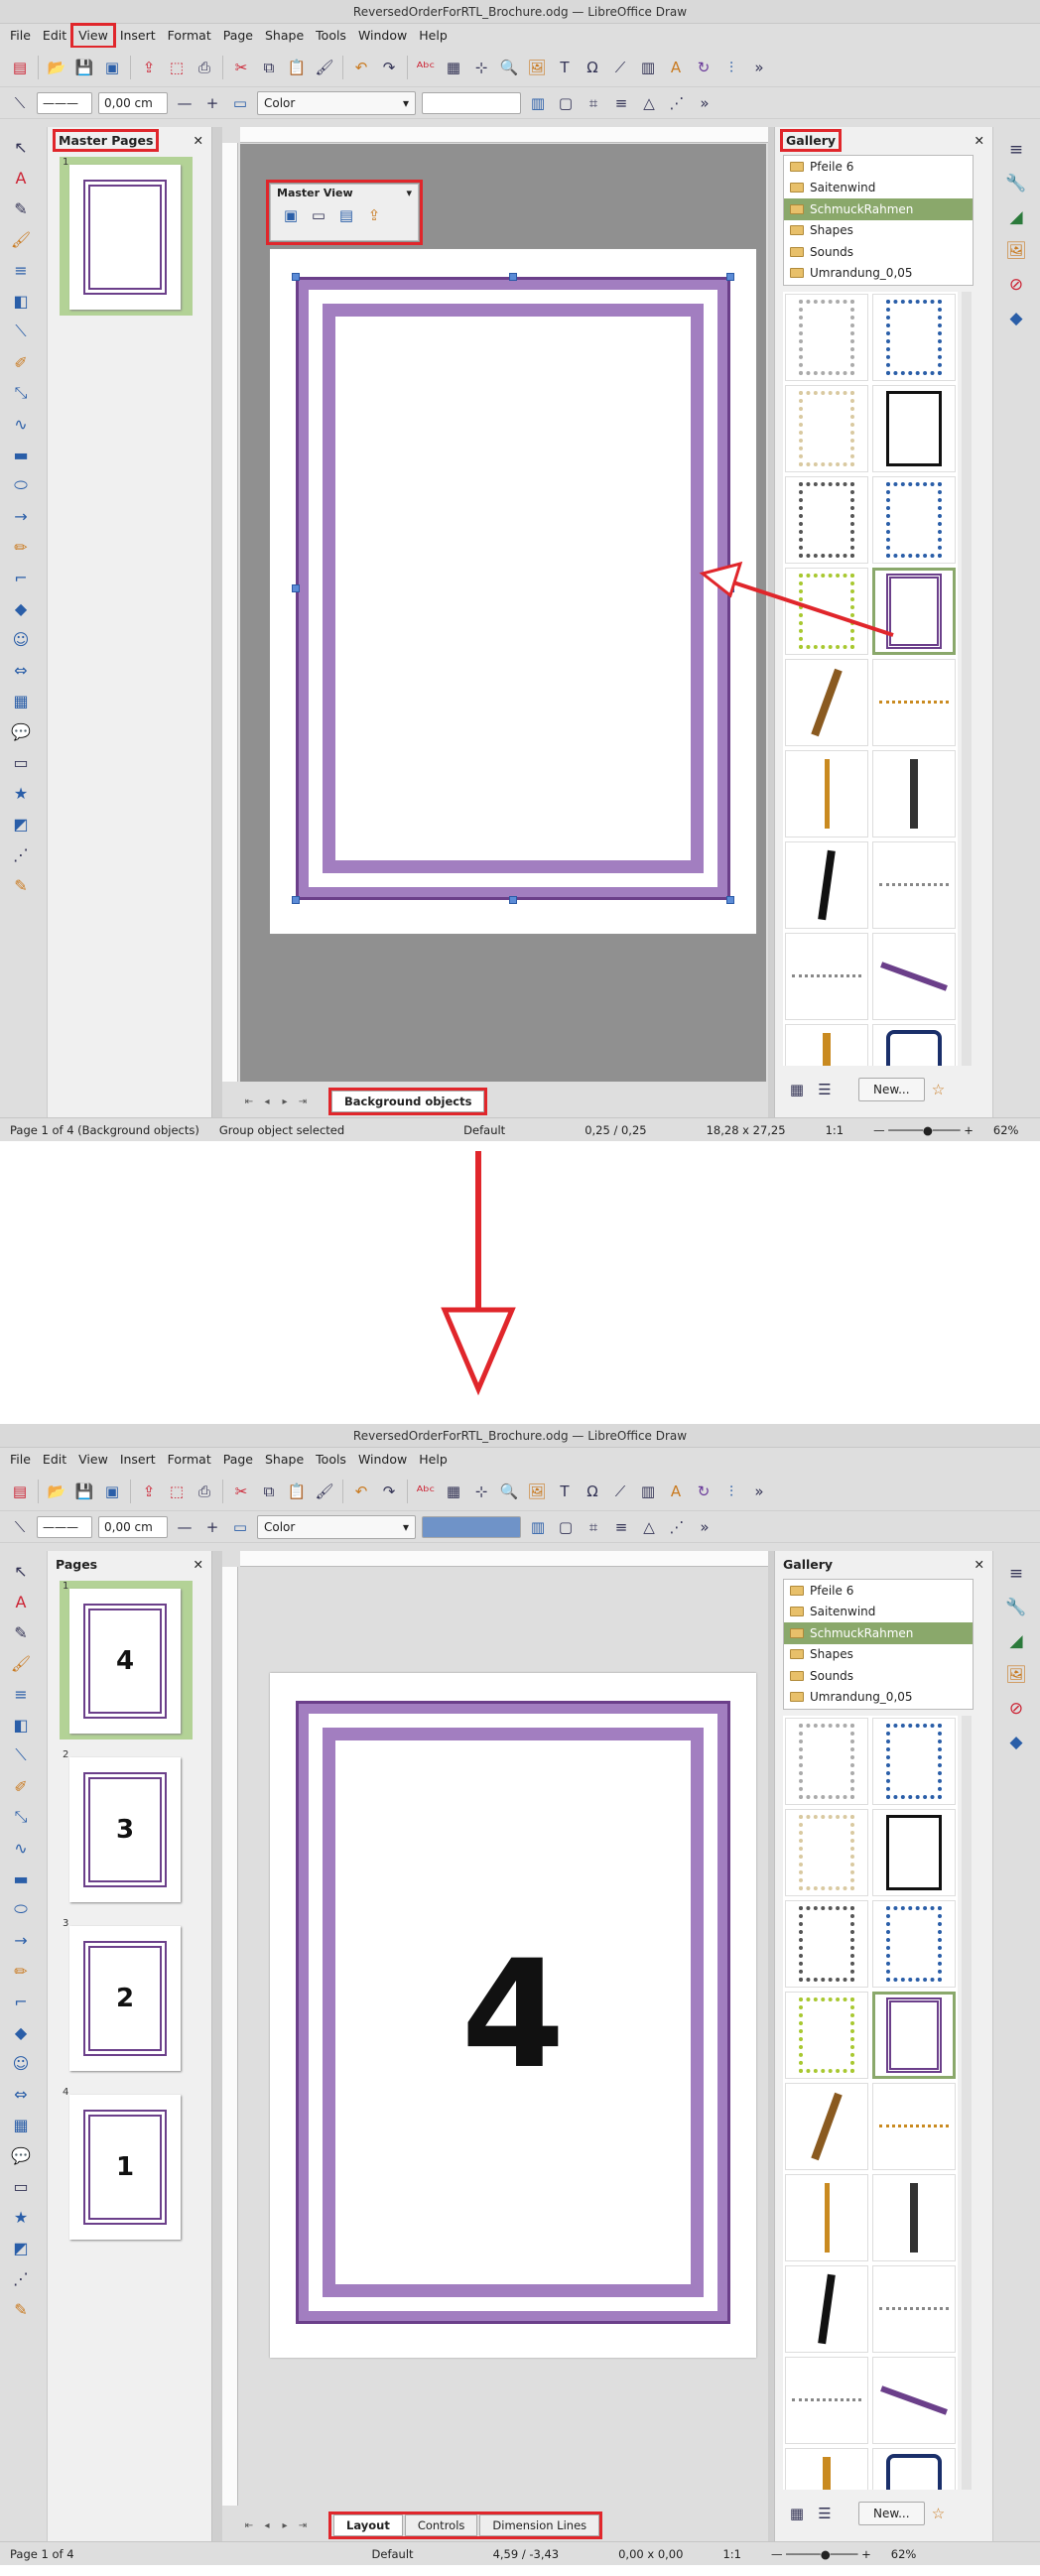  What do you see at coordinates (331, 36) in the screenshot?
I see `menu-tools: Tools` at bounding box center [331, 36].